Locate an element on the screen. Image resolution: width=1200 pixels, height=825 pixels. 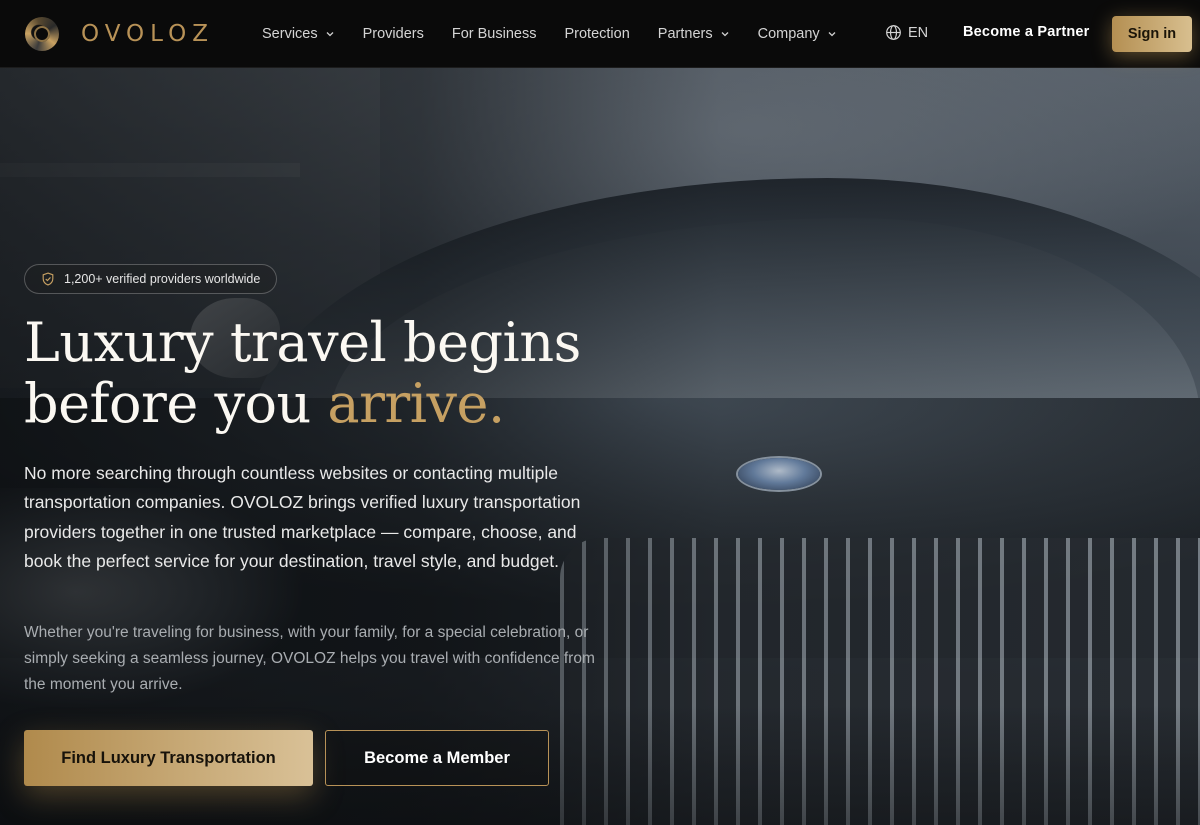
headline-accent: arrive. is located at coordinates (416, 403).